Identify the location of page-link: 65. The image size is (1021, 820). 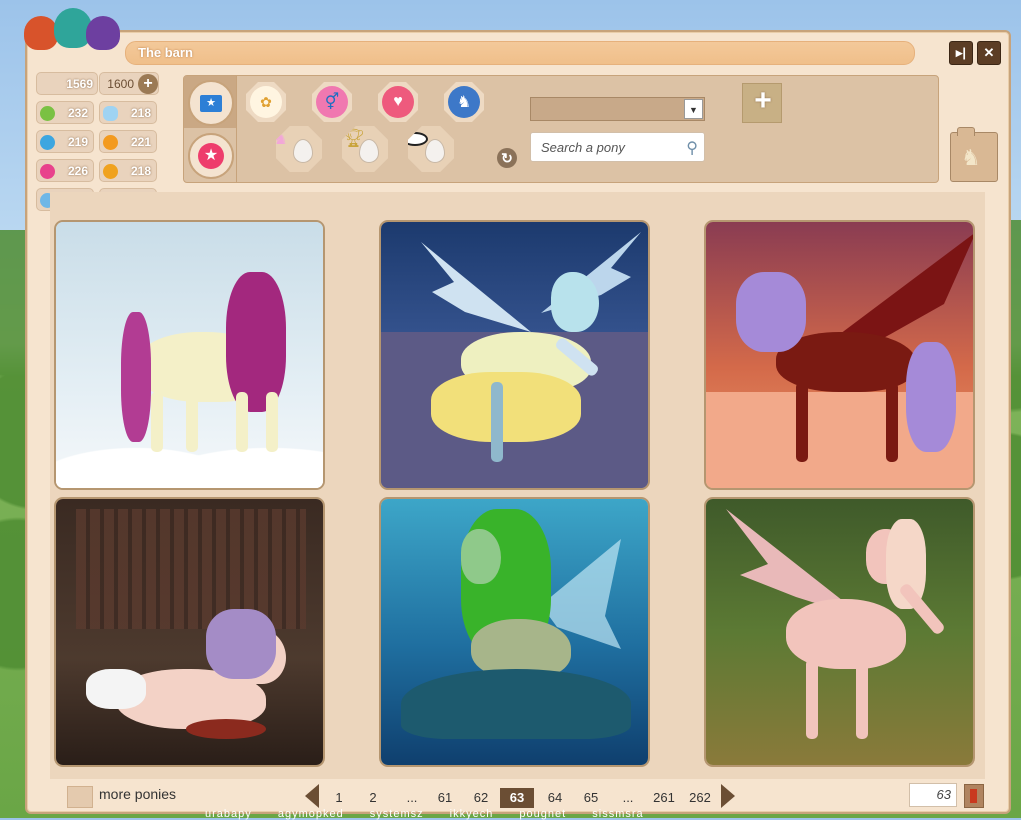
(591, 798).